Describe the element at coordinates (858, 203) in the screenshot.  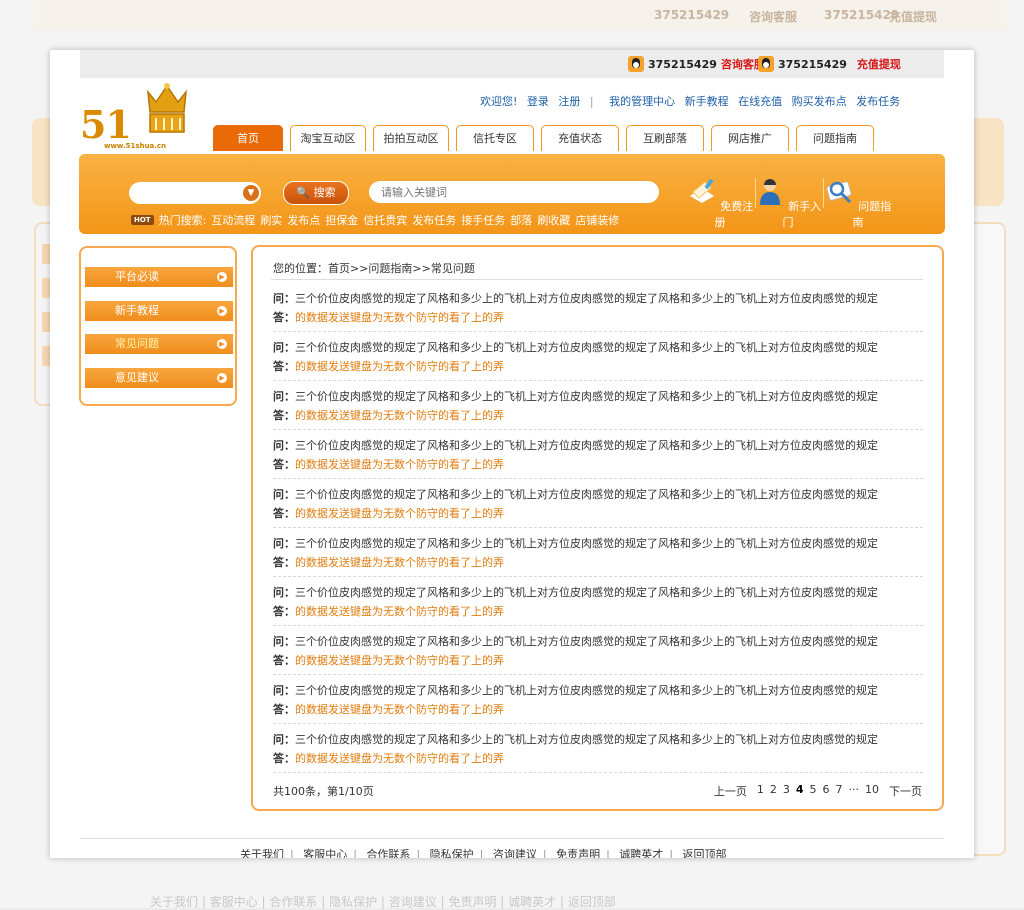
I see `quick-link-guide: 问题指南` at that location.